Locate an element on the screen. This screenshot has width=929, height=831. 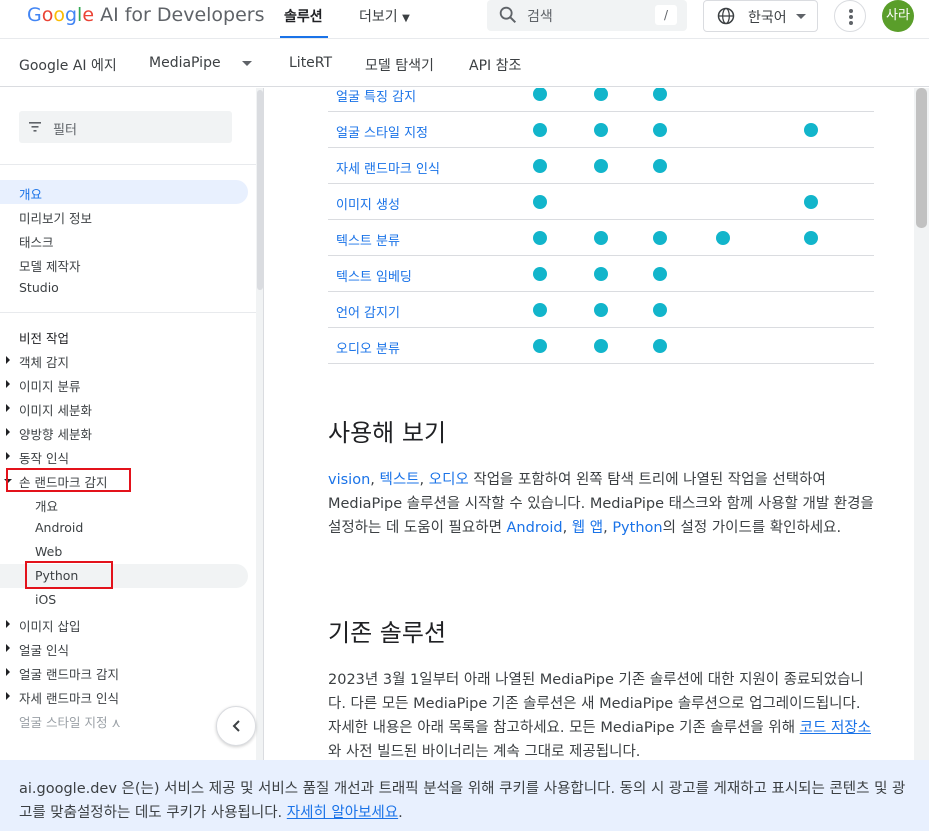
sidebar-item-face-detection: 얼굴 인식 is located at coordinates (44, 649).